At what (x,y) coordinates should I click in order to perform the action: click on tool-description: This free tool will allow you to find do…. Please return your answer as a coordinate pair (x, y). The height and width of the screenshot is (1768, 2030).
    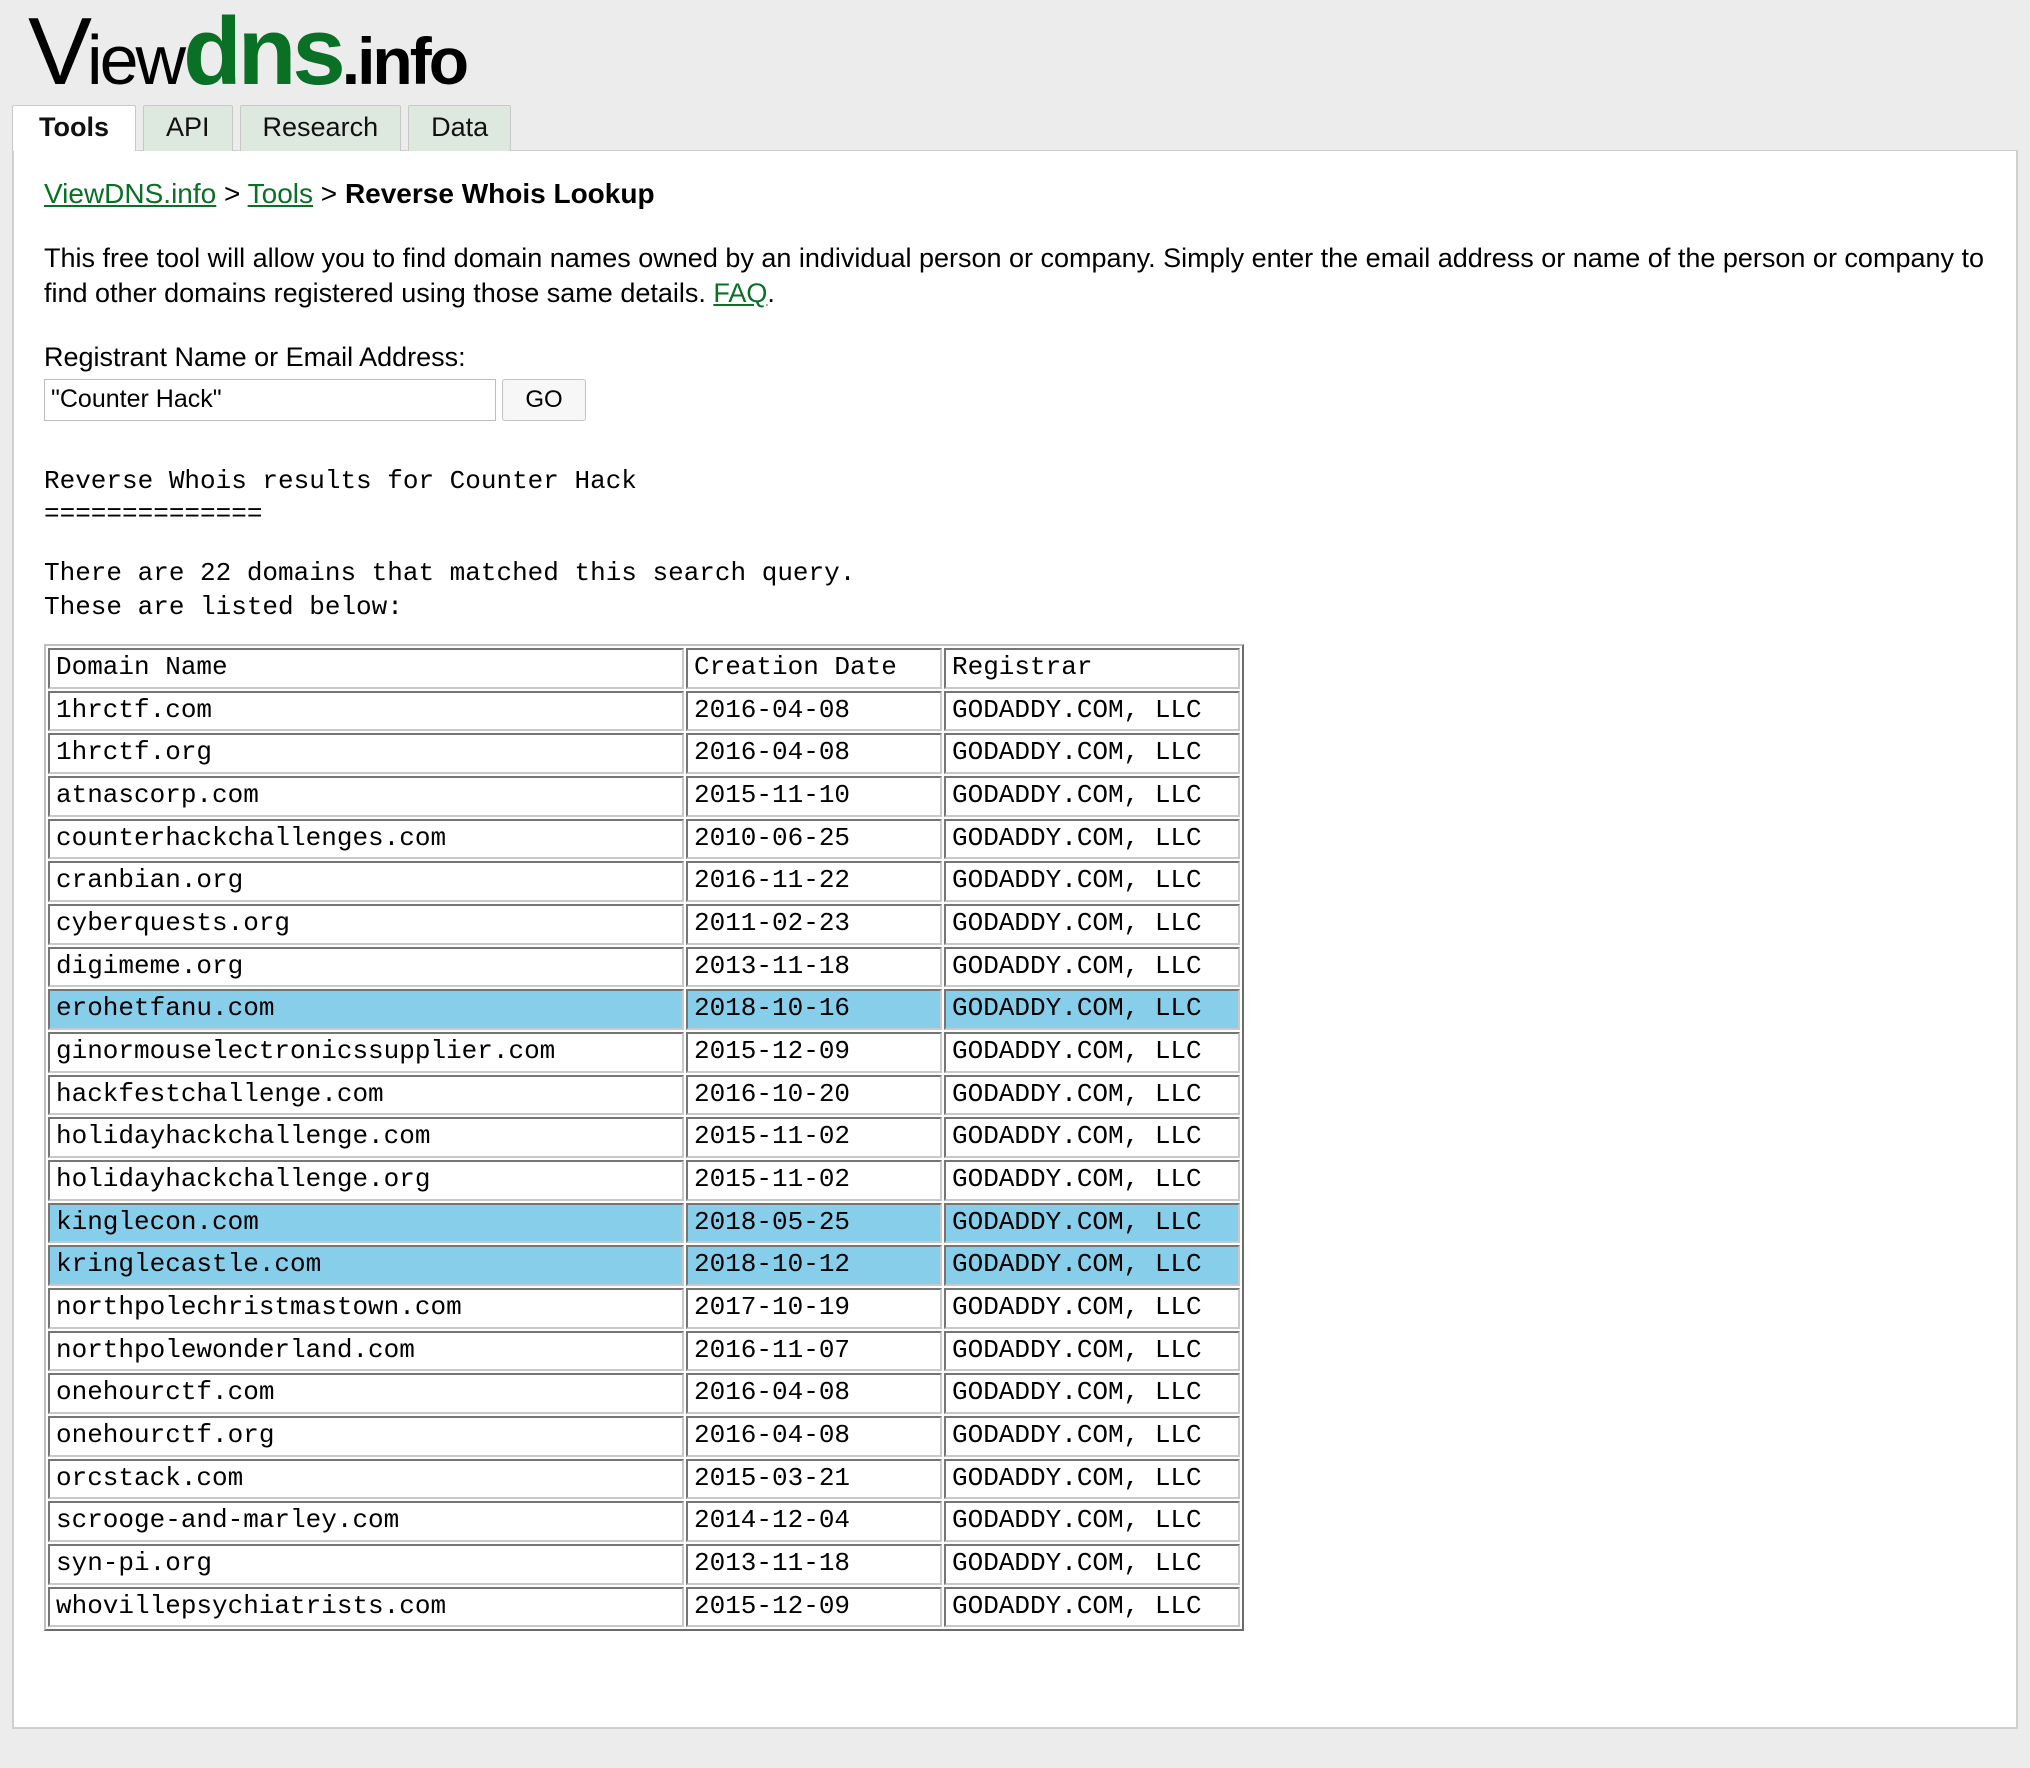
    Looking at the image, I should click on (1026, 276).